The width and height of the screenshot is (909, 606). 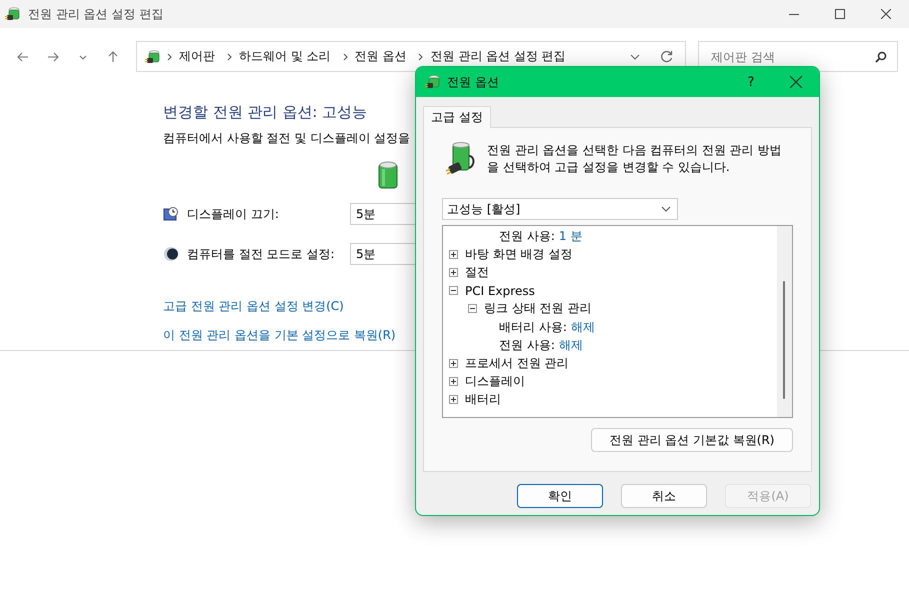 What do you see at coordinates (96, 14) in the screenshot?
I see `window-title: 전원 관리 옵션 설정 편집` at bounding box center [96, 14].